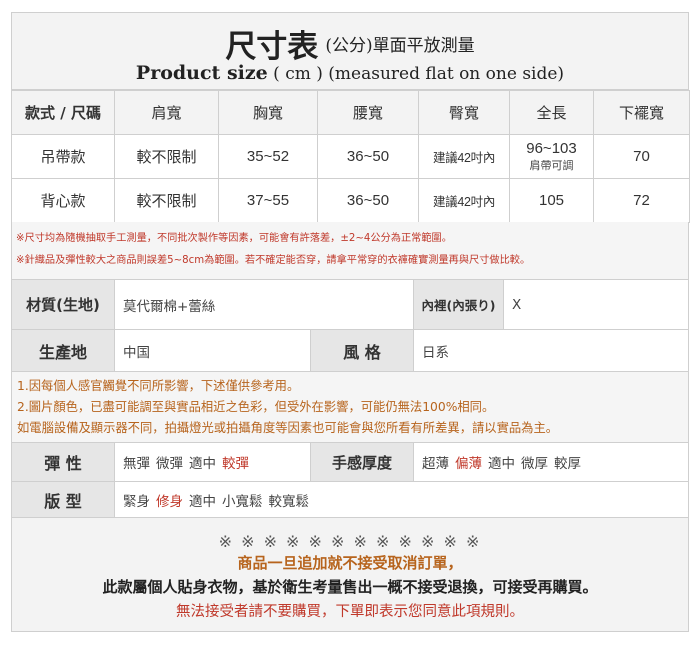  I want to click on title-main-text: 尺寸表, so click(272, 47).